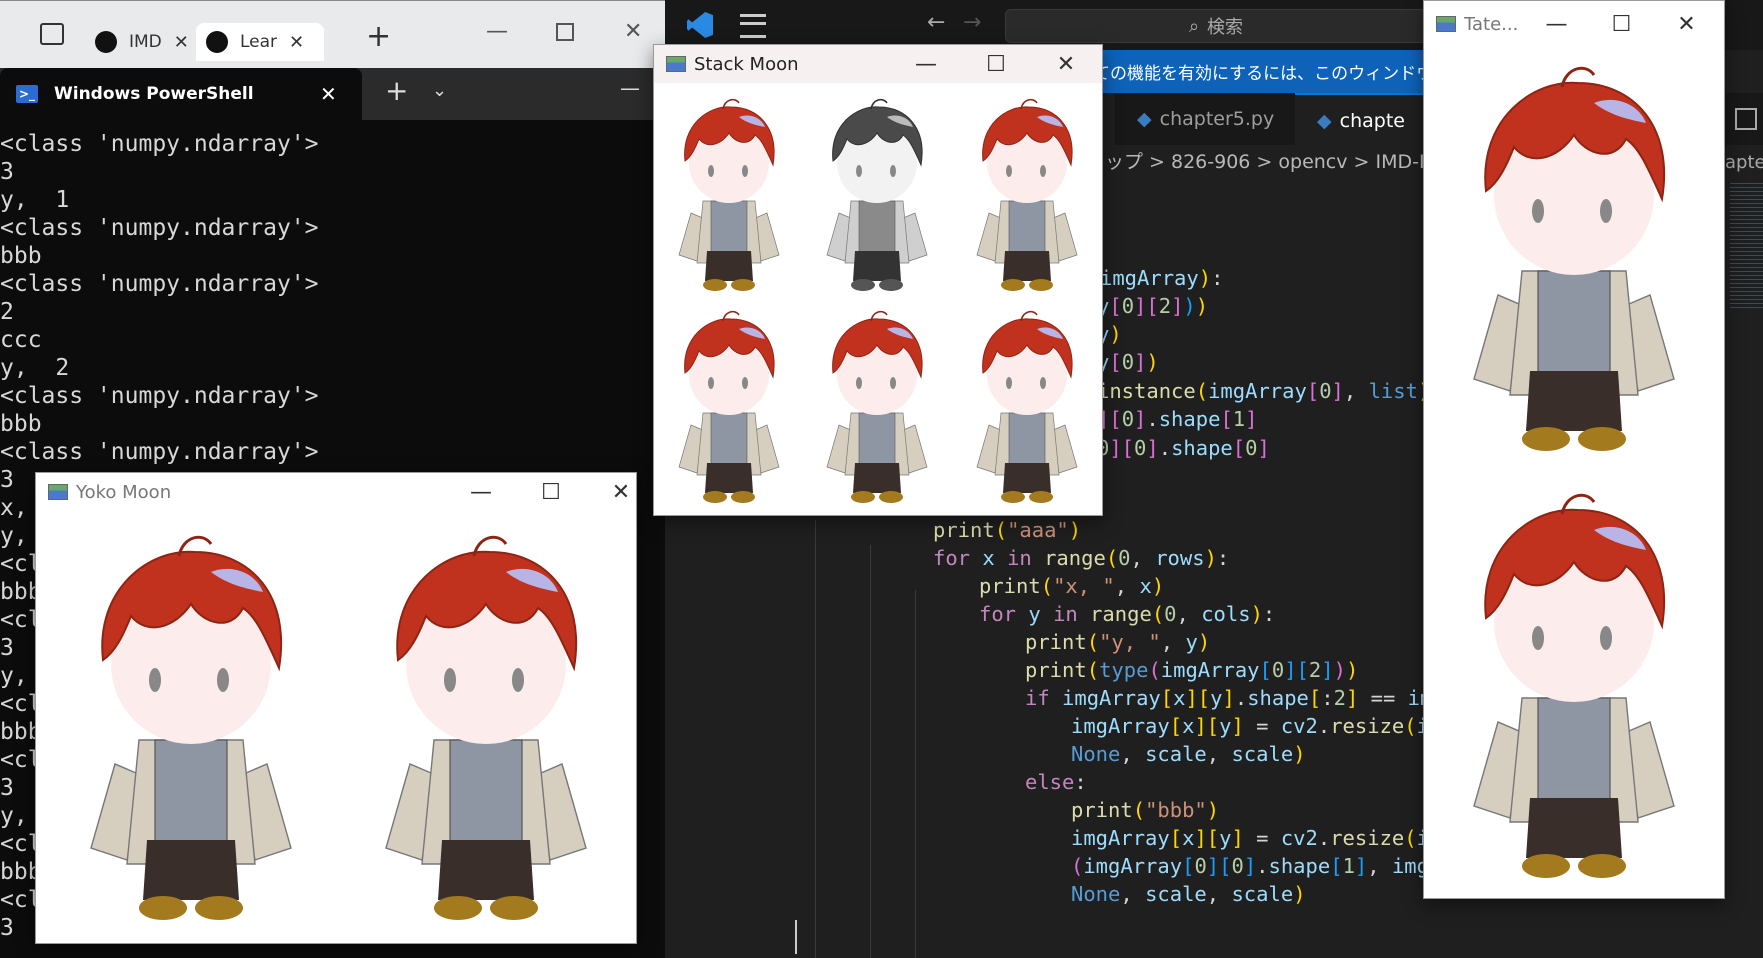 The width and height of the screenshot is (1763, 958). Describe the element at coordinates (746, 64) in the screenshot. I see `window-title: Stack Moon` at that location.